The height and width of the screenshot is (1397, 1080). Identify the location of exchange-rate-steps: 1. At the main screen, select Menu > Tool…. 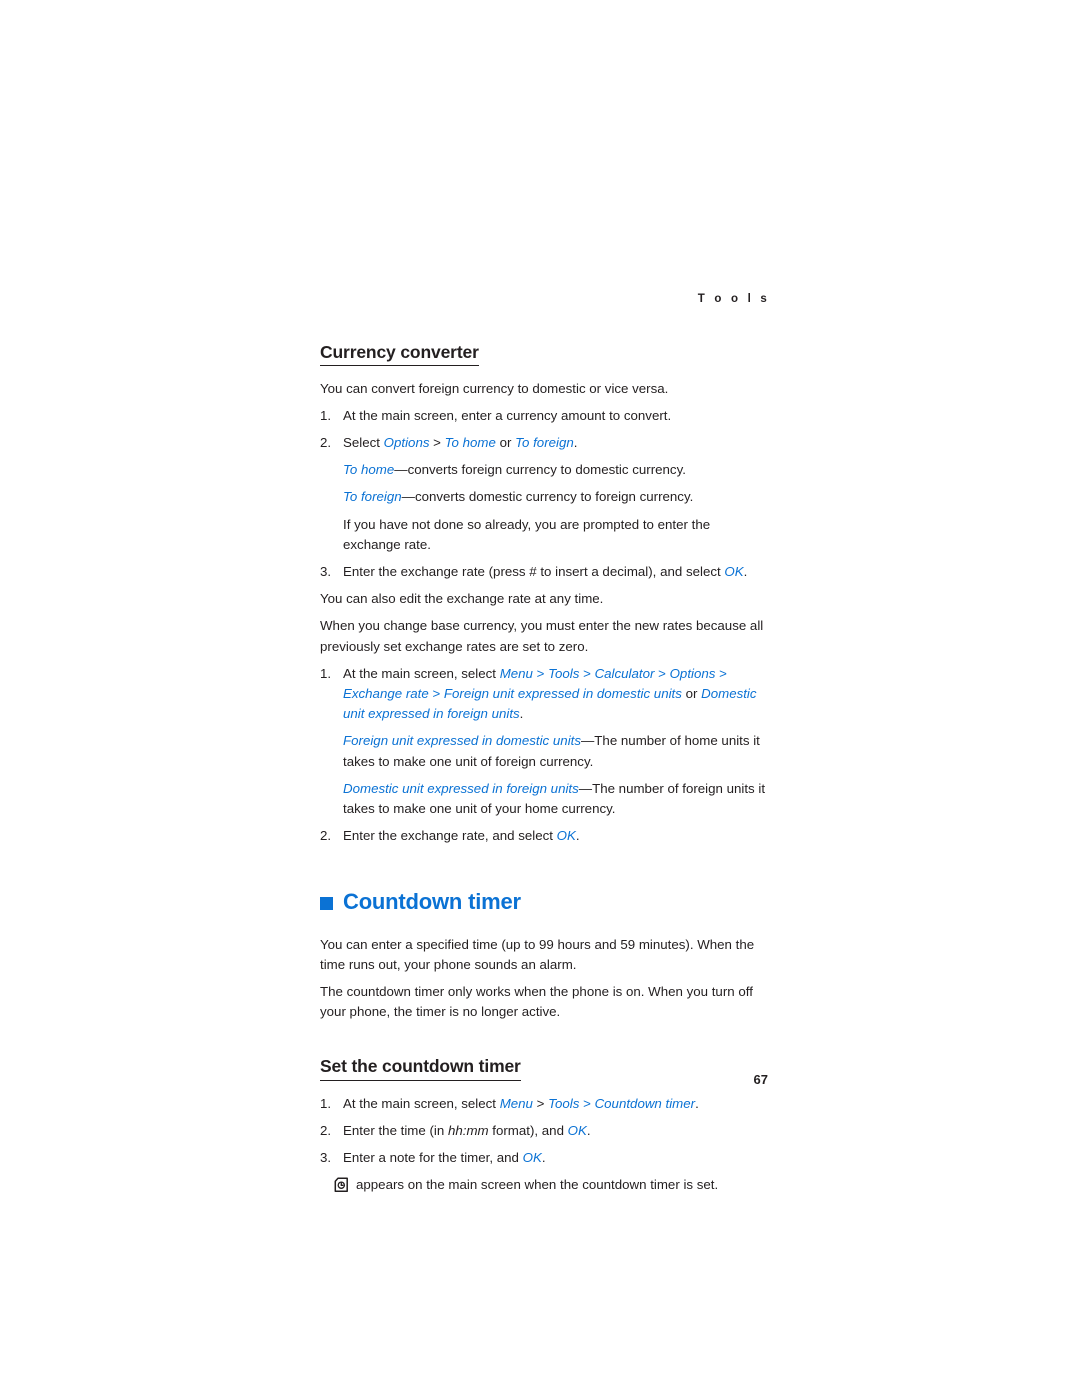
(545, 694).